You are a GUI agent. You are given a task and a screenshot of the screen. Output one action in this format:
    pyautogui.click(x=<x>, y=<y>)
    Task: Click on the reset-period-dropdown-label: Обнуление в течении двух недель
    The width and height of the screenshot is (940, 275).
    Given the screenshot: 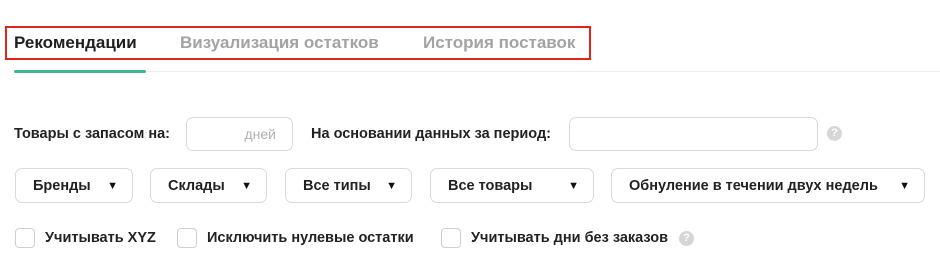 What is the action you would take?
    pyautogui.click(x=753, y=185)
    